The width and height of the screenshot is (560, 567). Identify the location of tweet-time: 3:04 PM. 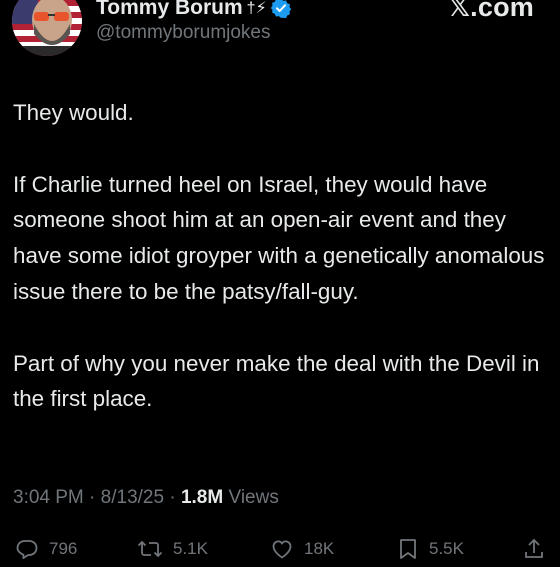
(48, 497).